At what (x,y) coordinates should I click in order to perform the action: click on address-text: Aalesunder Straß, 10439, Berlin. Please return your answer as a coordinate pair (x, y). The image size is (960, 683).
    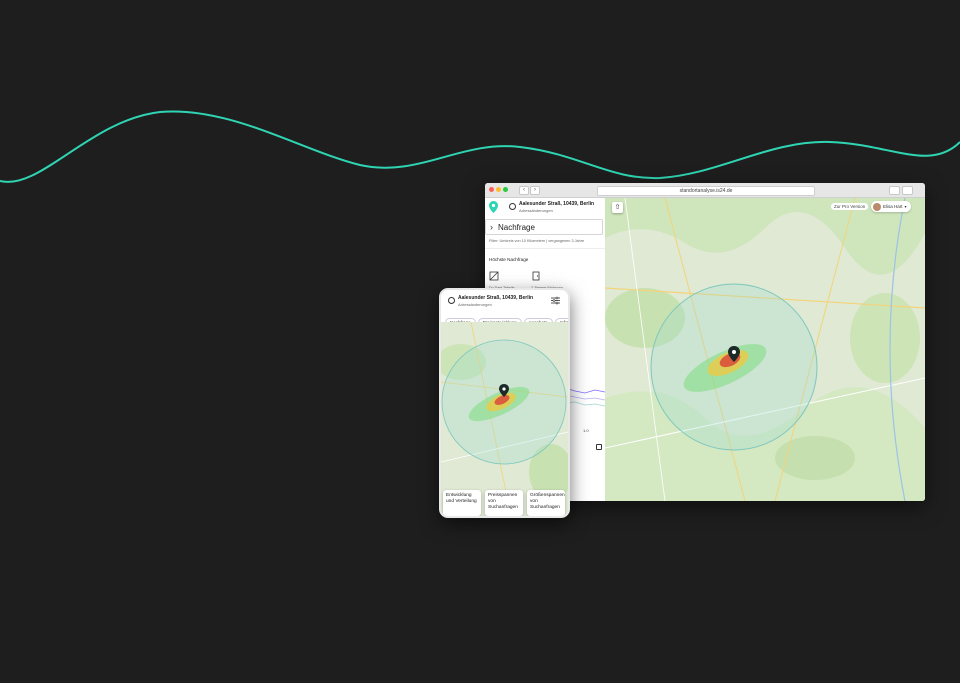
    Looking at the image, I should click on (557, 204).